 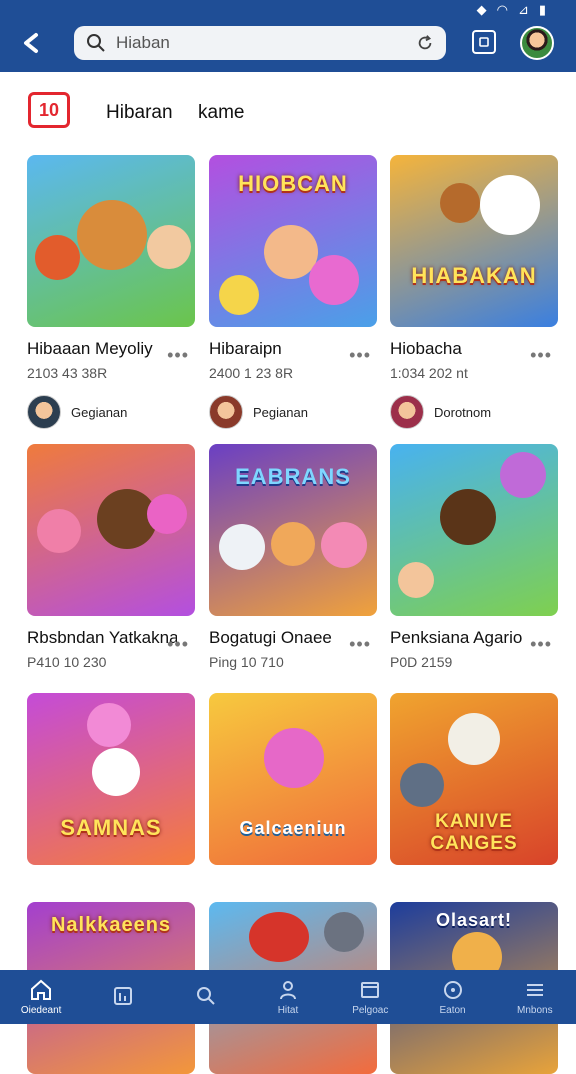 I want to click on cast-icon, so click(x=484, y=42).